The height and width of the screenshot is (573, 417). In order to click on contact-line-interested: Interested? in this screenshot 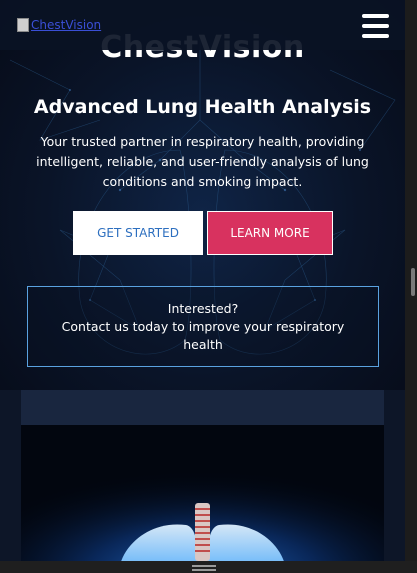, I will do `click(203, 308)`.